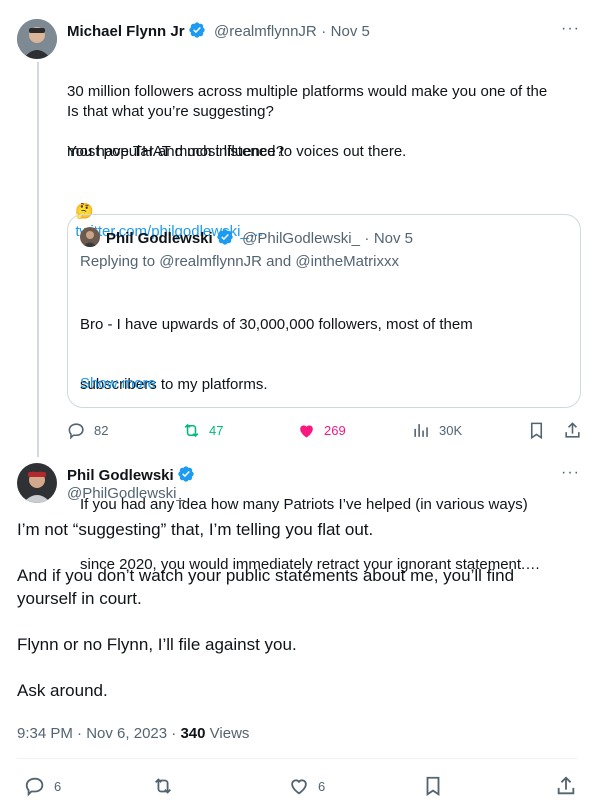  I want to click on thread-line, so click(38, 259).